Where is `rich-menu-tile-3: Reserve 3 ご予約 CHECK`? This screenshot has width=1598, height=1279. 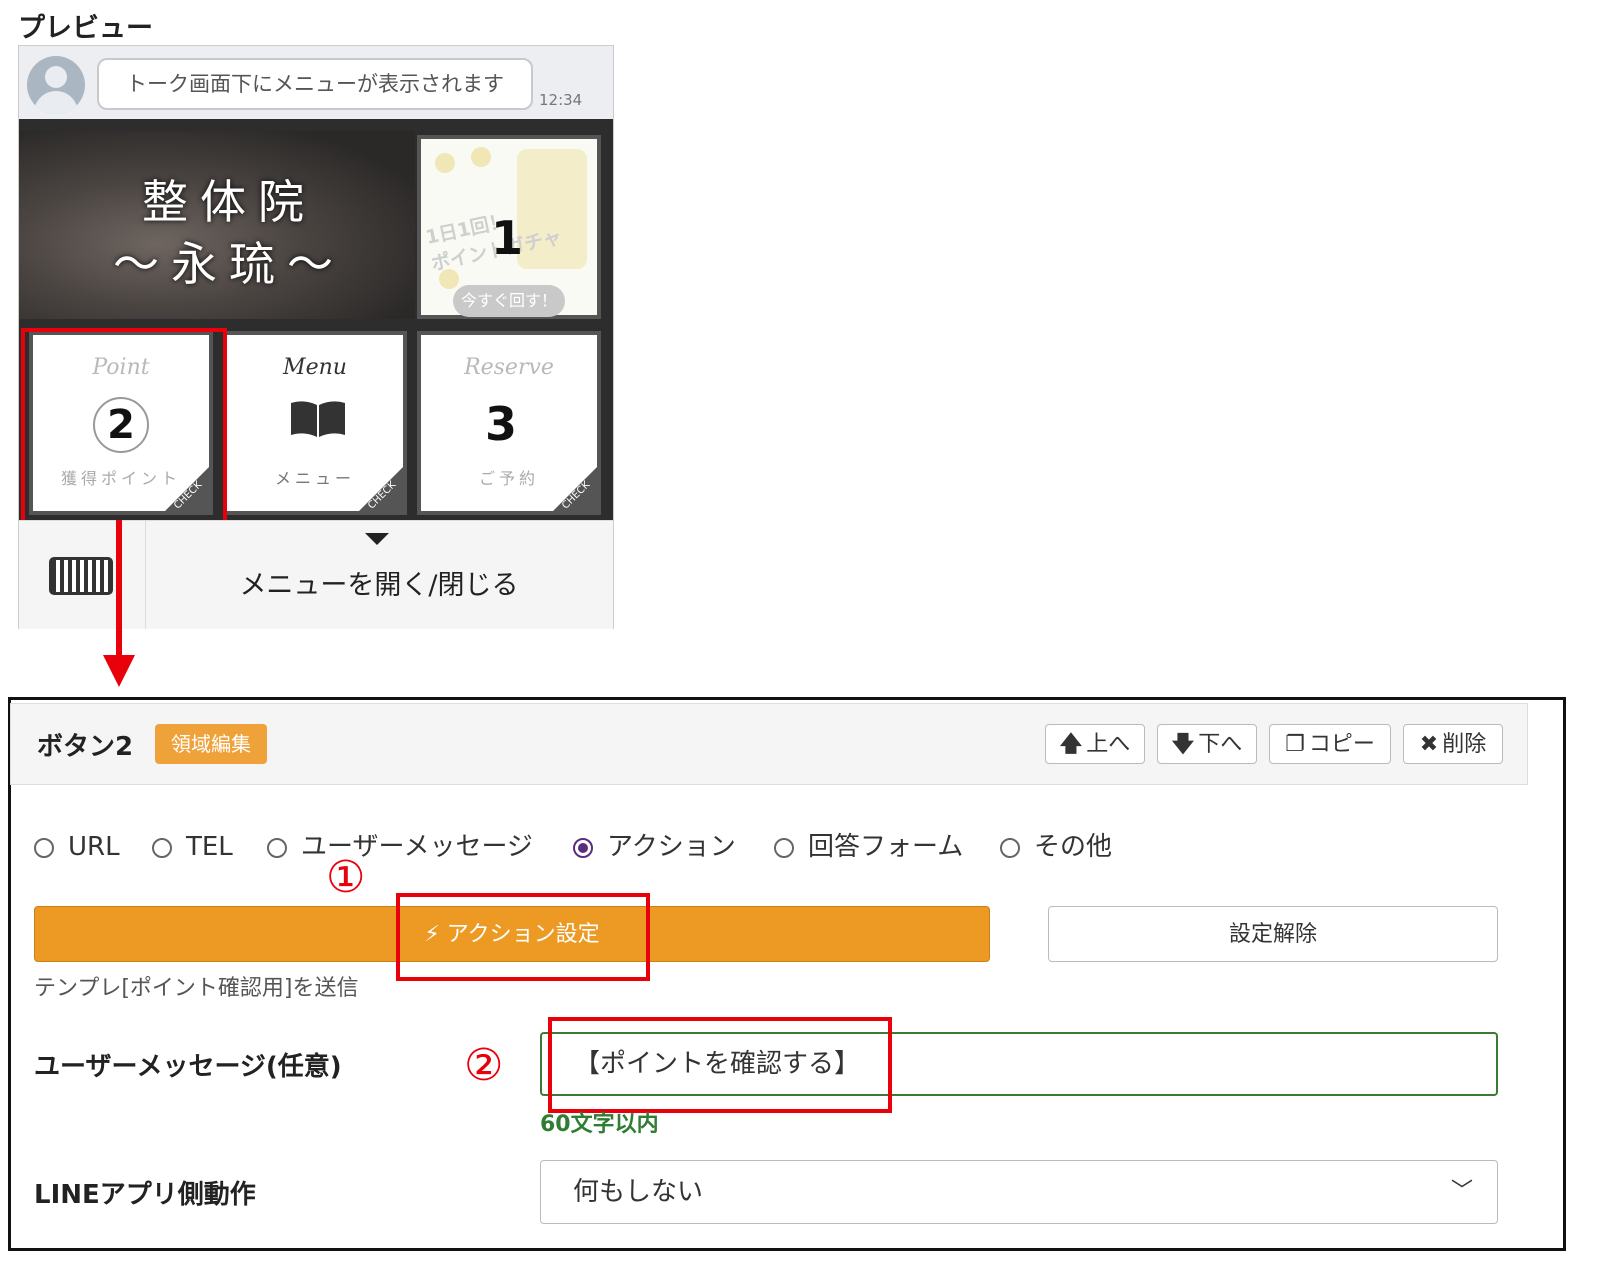 rich-menu-tile-3: Reserve 3 ご予約 CHECK is located at coordinates (509, 423).